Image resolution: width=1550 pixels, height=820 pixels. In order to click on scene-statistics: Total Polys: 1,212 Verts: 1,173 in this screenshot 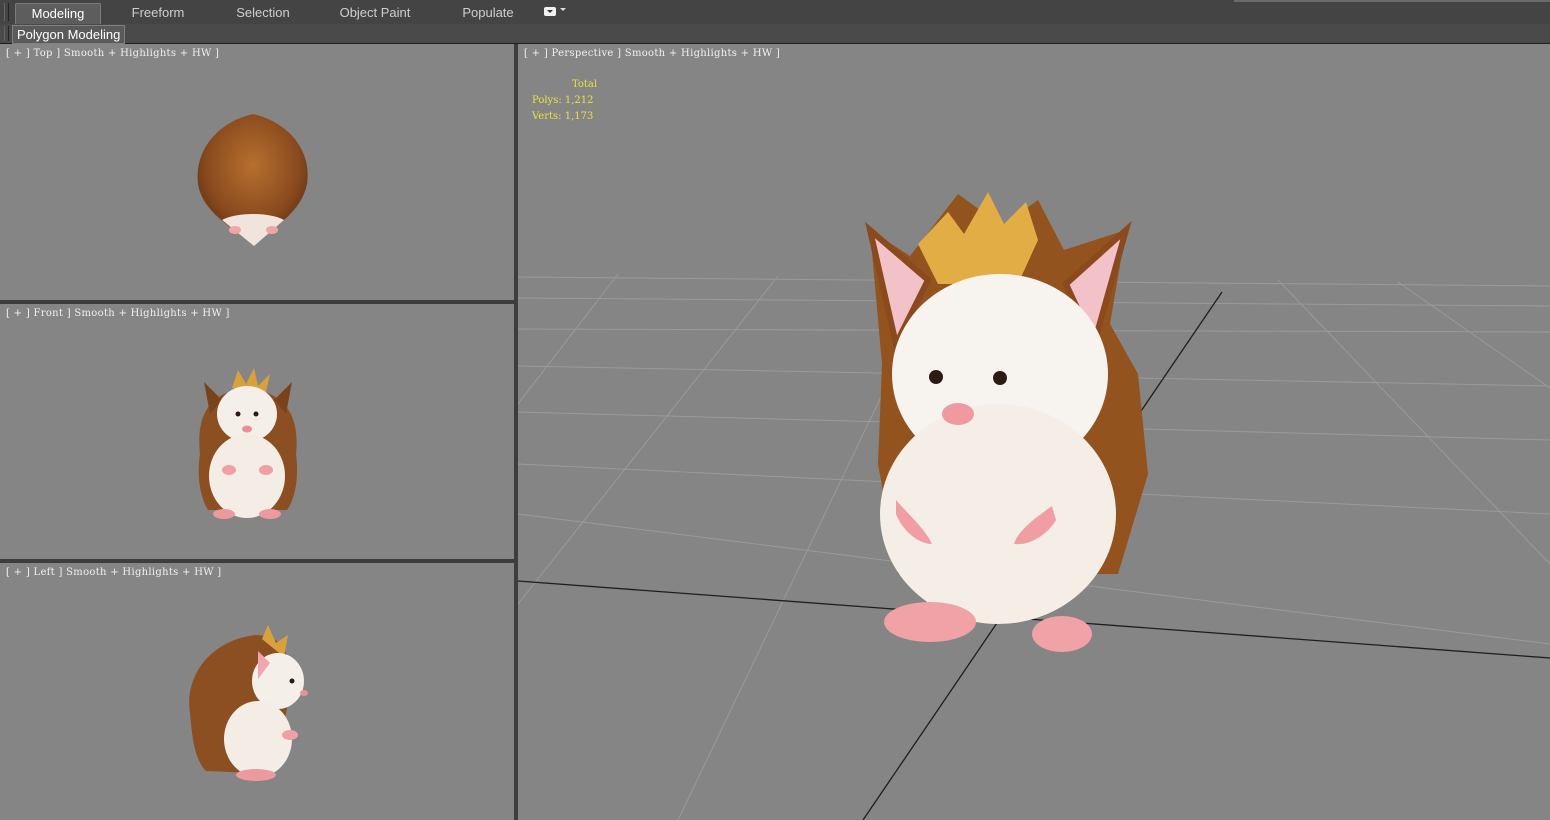, I will do `click(564, 101)`.